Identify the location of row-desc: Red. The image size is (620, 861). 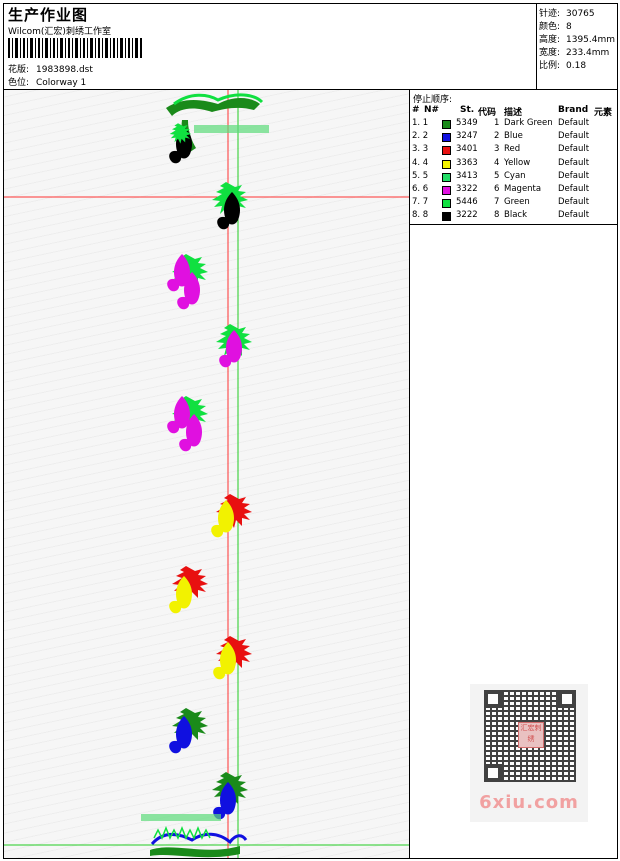
(512, 149).